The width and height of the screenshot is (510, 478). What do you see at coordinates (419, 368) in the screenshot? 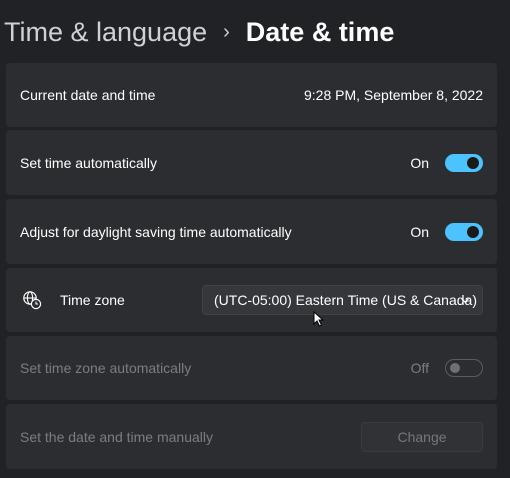
I see `set-timezone-auto-state: Off` at bounding box center [419, 368].